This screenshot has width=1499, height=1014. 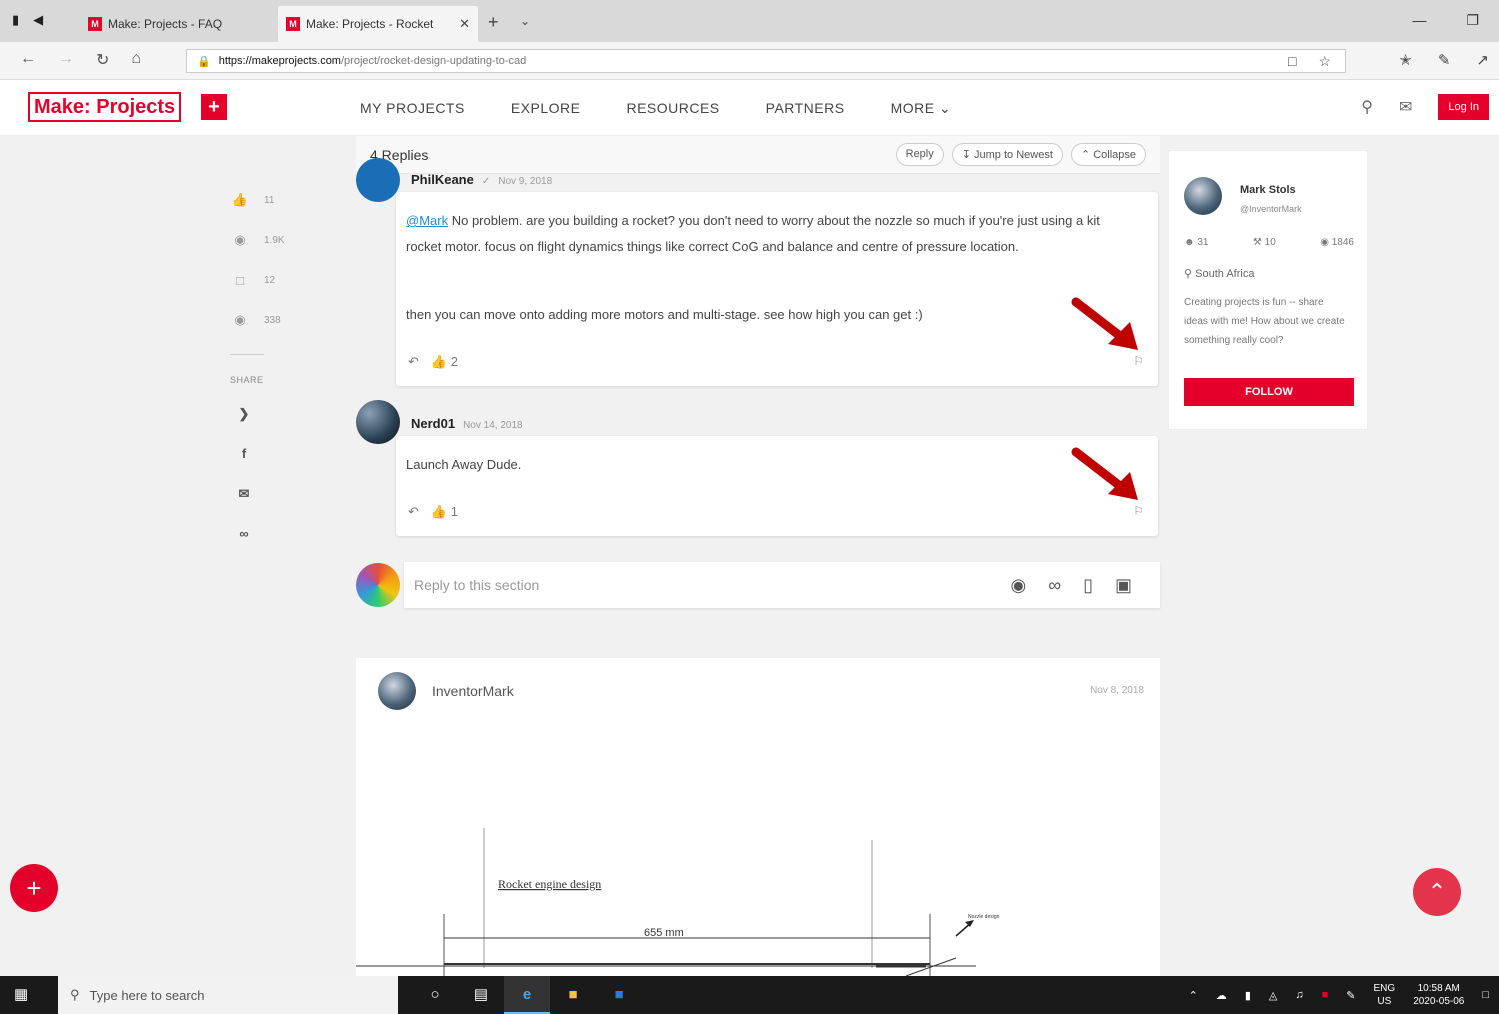 I want to click on windows-start-icon: ▦, so click(x=23, y=995).